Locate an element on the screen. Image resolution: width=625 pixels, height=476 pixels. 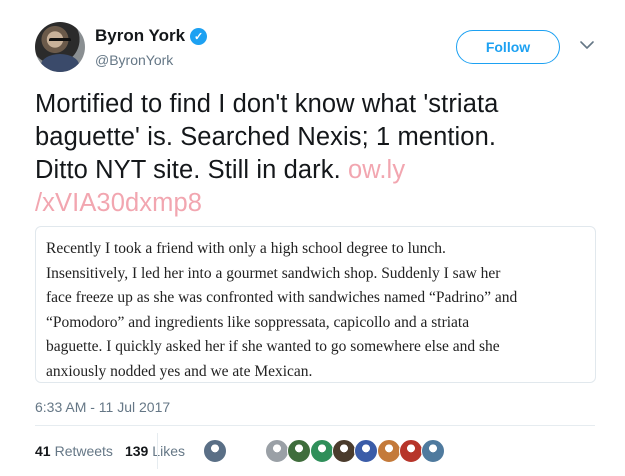
tweet-stats: 41 Retweets 139 Likes is located at coordinates (116, 451).